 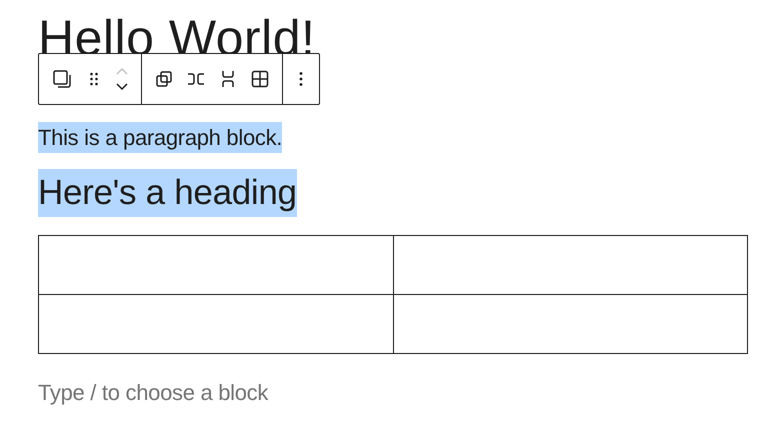 I want to click on chevron-up-icon, so click(x=122, y=71).